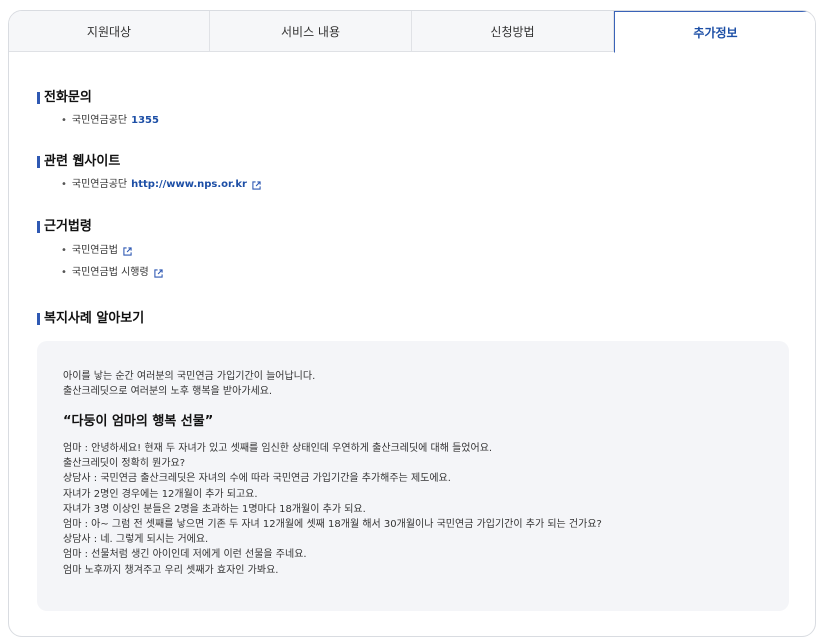 This screenshot has height=643, width=823. What do you see at coordinates (160, 494) in the screenshot?
I see `dialog-line: 자녀가 2명인 경우에는 12개월이 추가 되고요.` at bounding box center [160, 494].